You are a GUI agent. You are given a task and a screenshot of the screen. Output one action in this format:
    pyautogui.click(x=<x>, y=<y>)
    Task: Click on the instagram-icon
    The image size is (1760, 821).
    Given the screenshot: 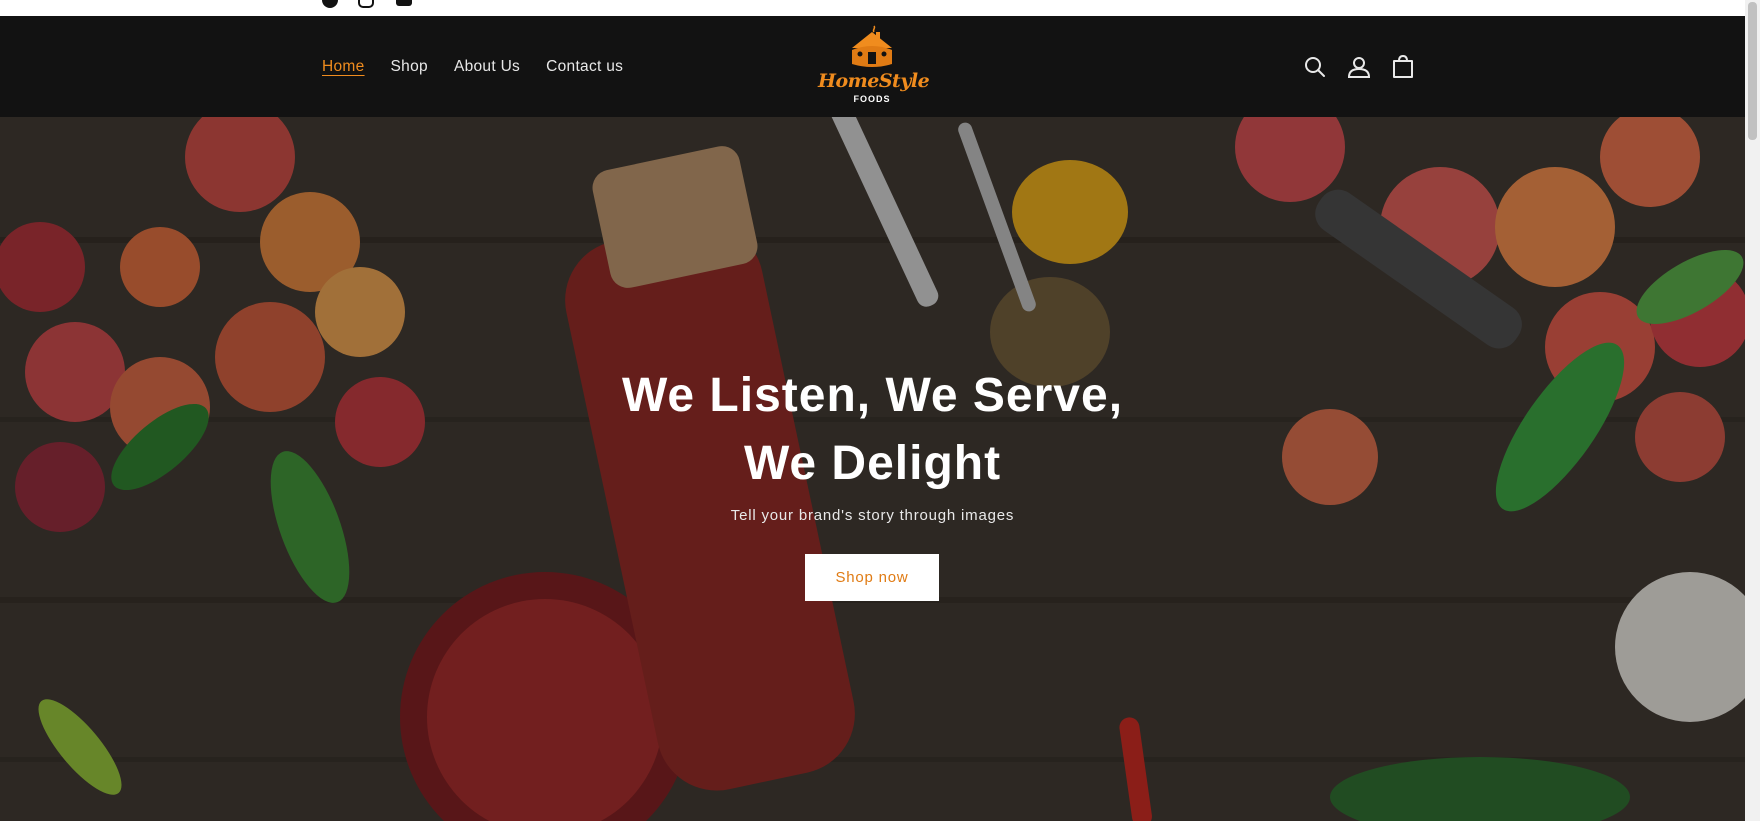 What is the action you would take?
    pyautogui.click(x=366, y=4)
    